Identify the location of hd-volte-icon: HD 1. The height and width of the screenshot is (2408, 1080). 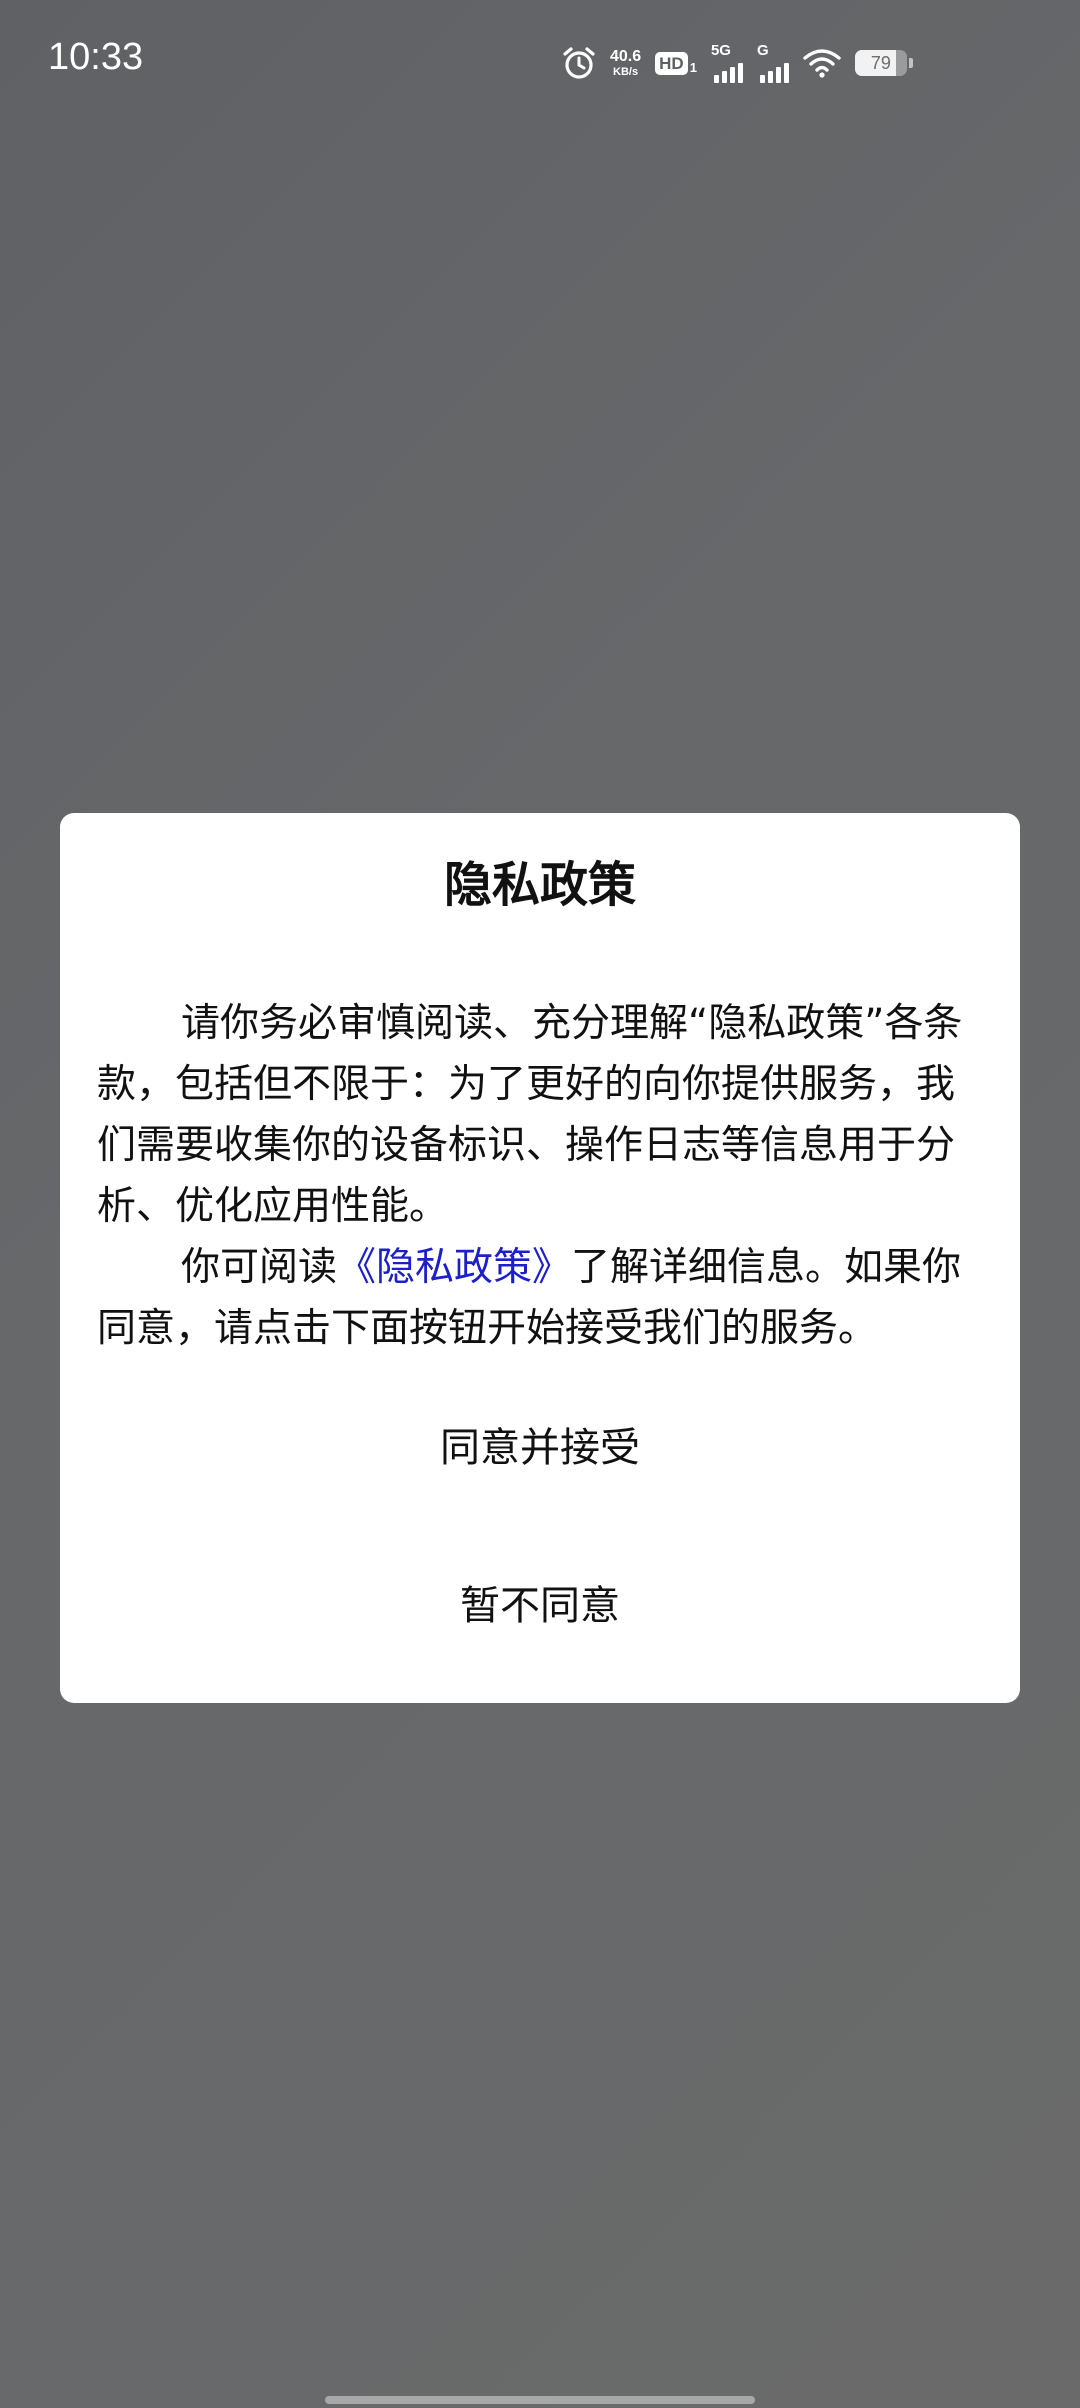
(676, 63).